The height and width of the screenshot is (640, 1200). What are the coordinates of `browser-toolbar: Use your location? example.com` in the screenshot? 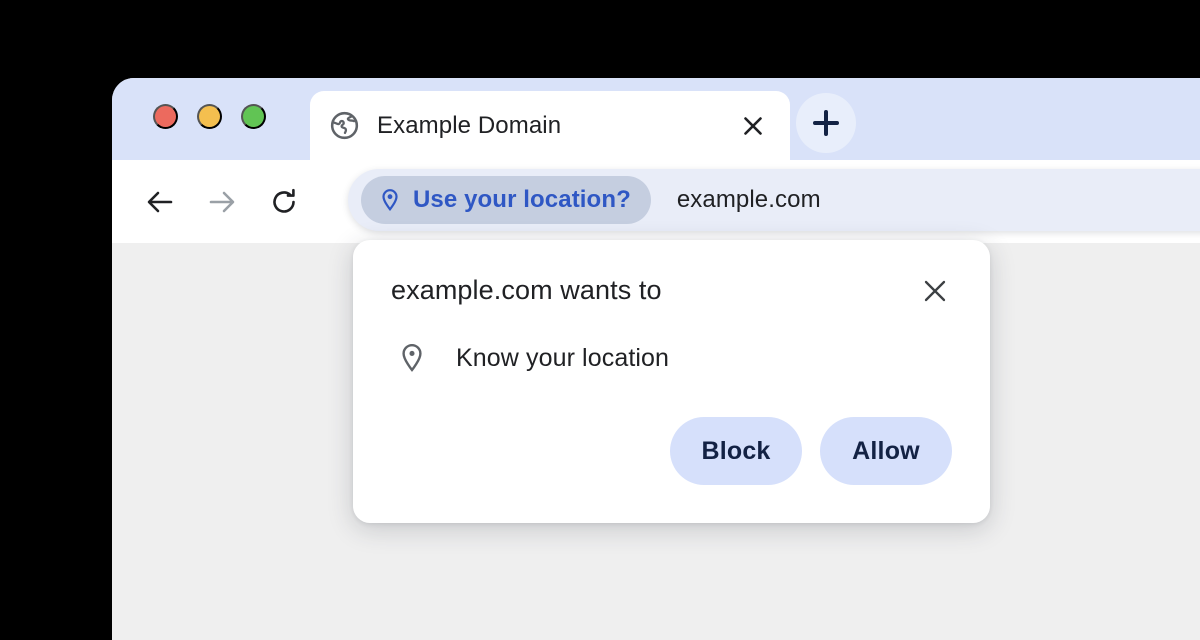 It's located at (656, 201).